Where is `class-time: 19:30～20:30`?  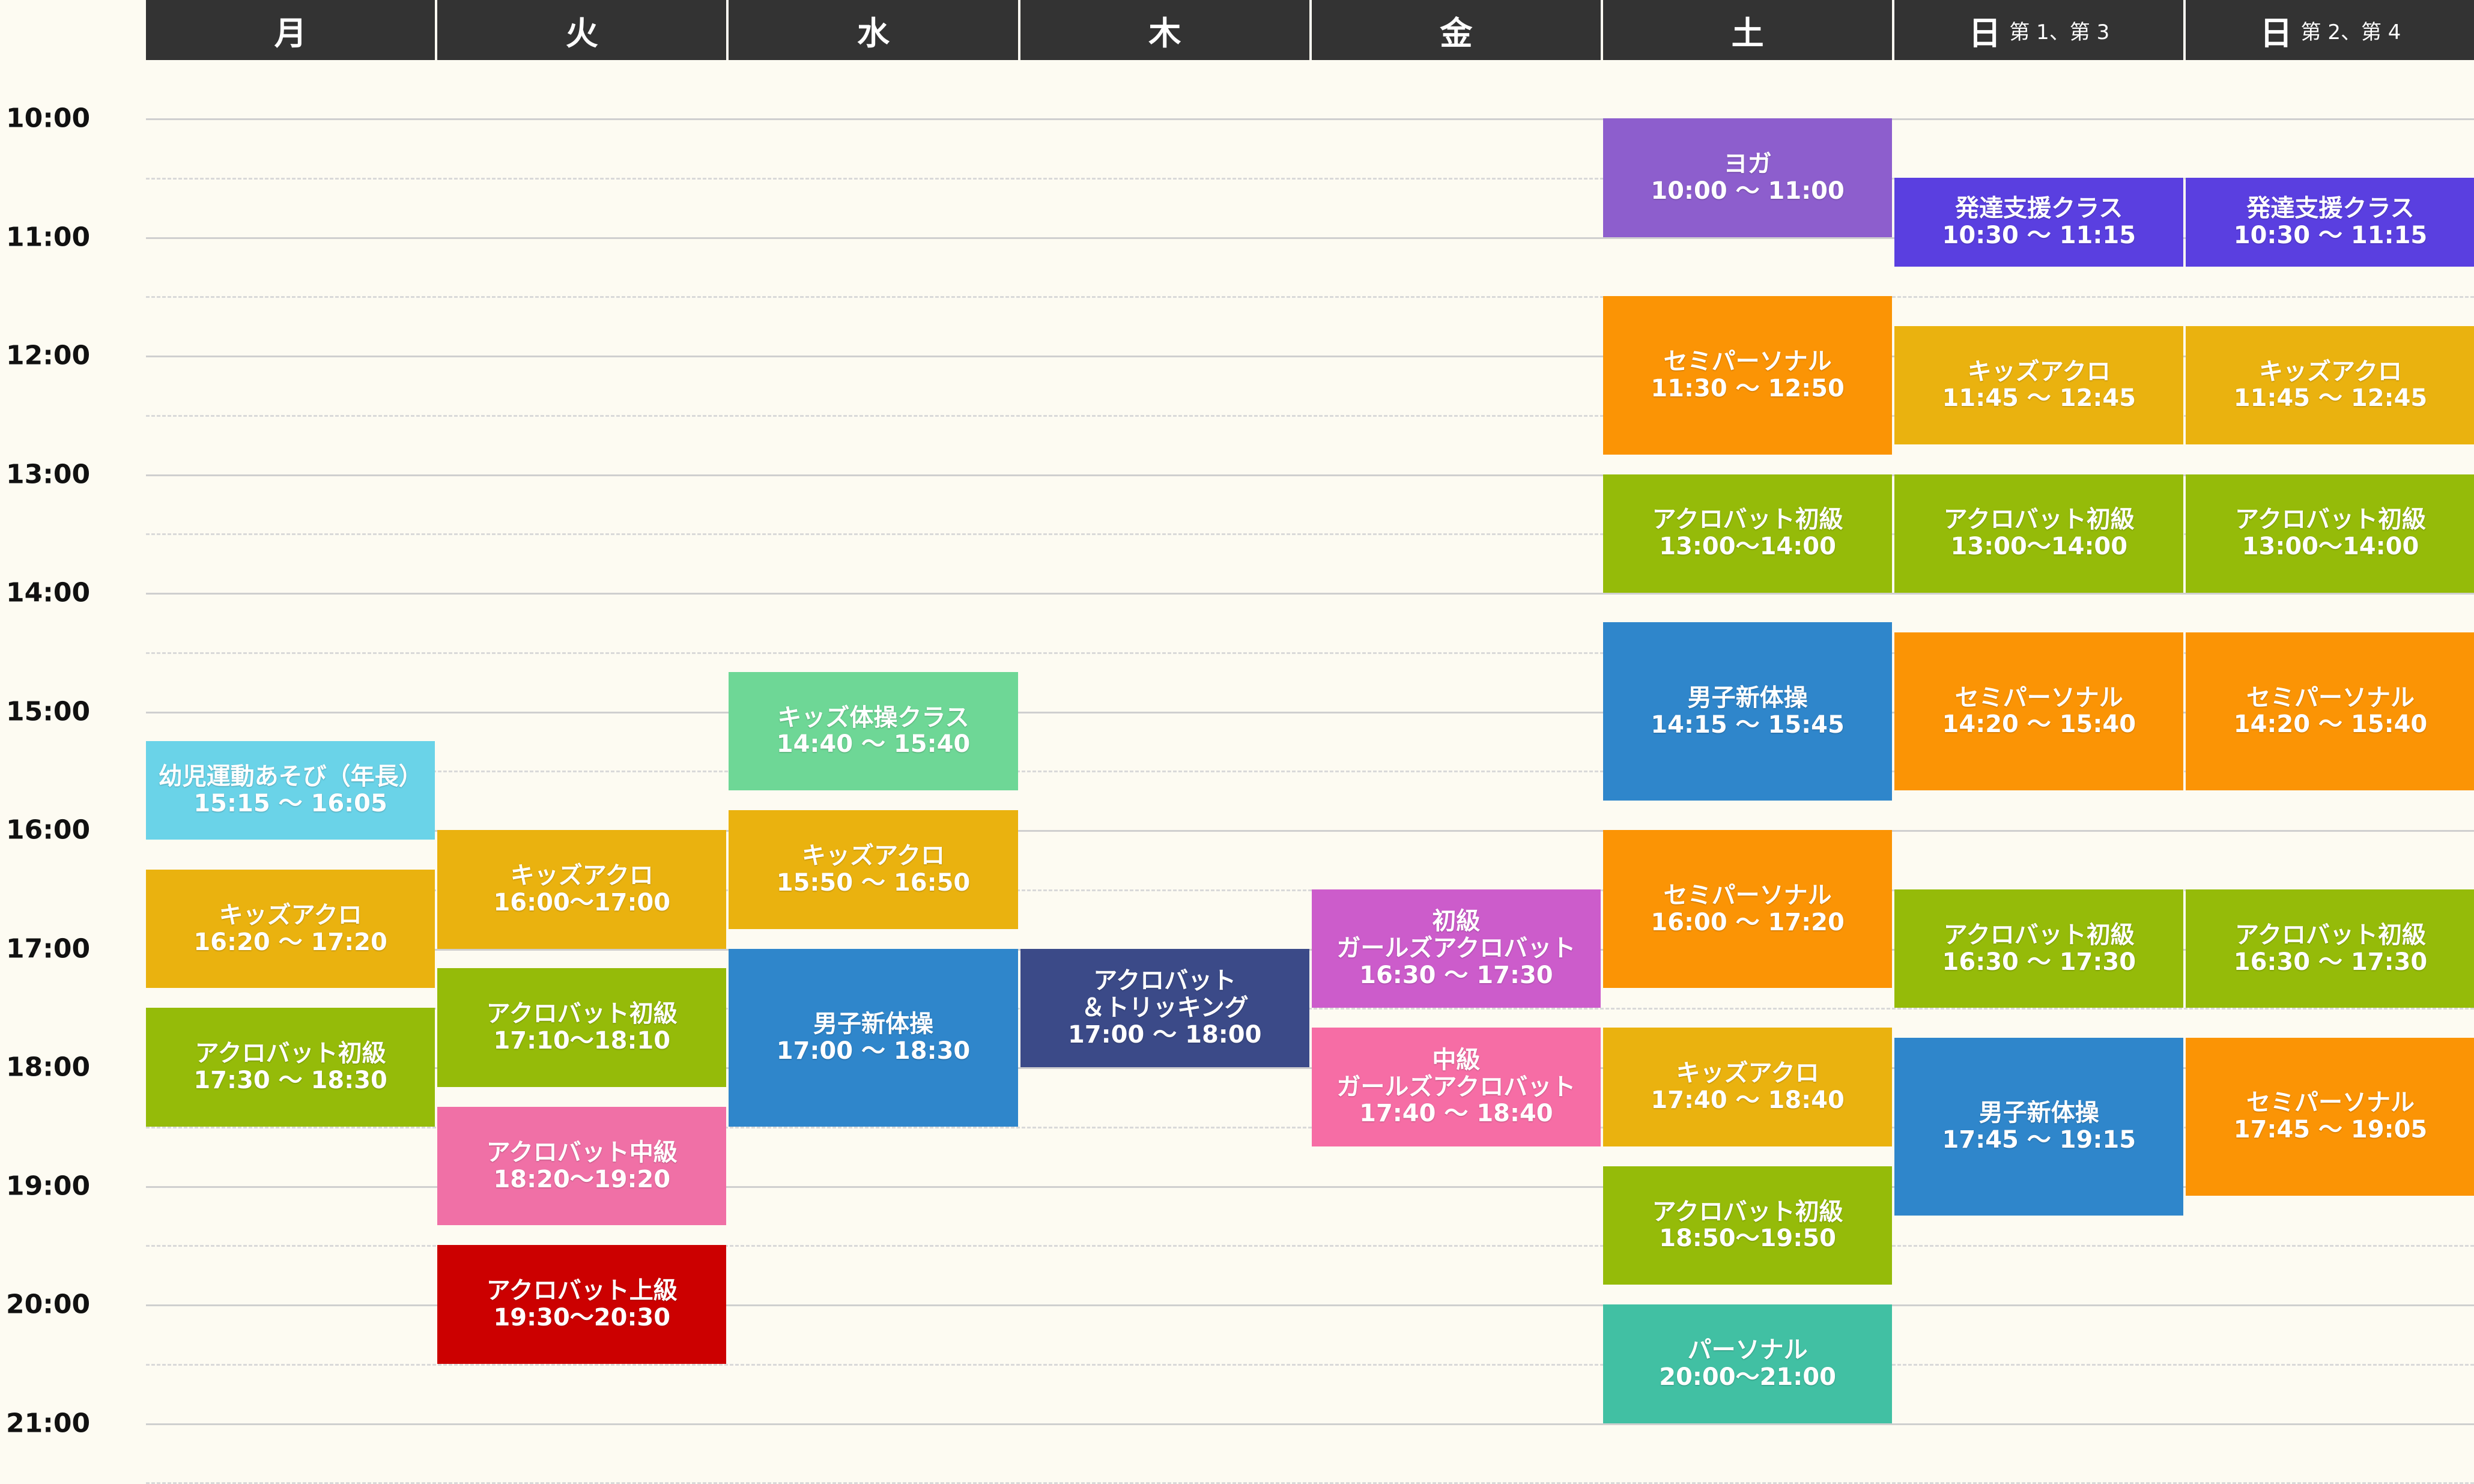 class-time: 19:30～20:30 is located at coordinates (582, 1317).